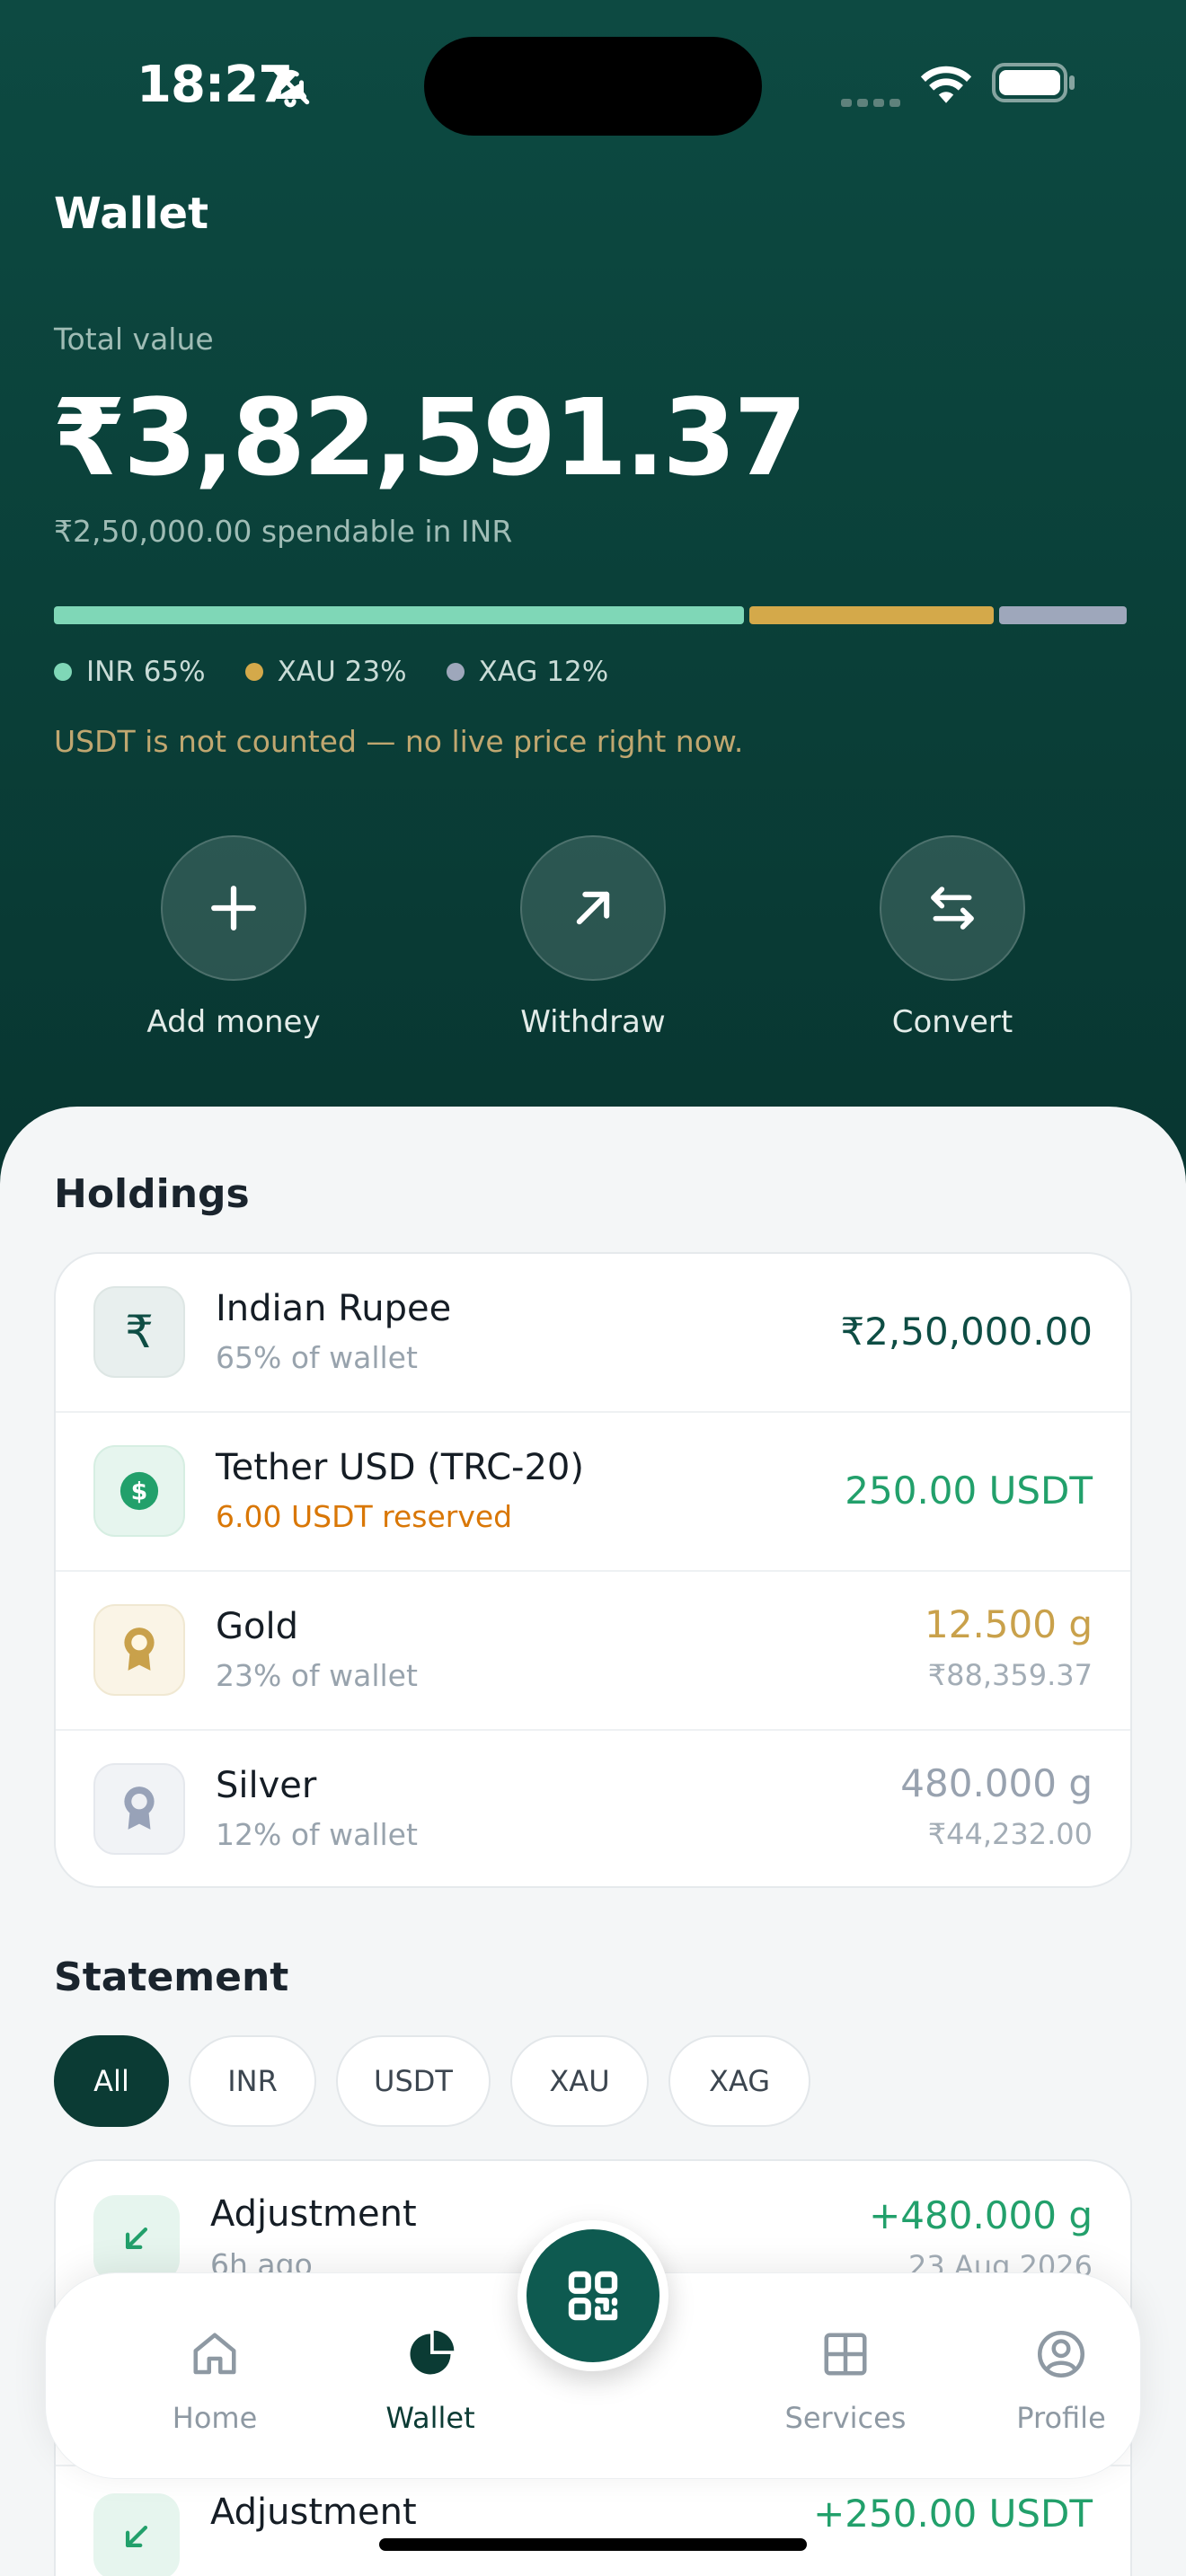 The width and height of the screenshot is (1186, 2576). I want to click on convert-circle, so click(952, 908).